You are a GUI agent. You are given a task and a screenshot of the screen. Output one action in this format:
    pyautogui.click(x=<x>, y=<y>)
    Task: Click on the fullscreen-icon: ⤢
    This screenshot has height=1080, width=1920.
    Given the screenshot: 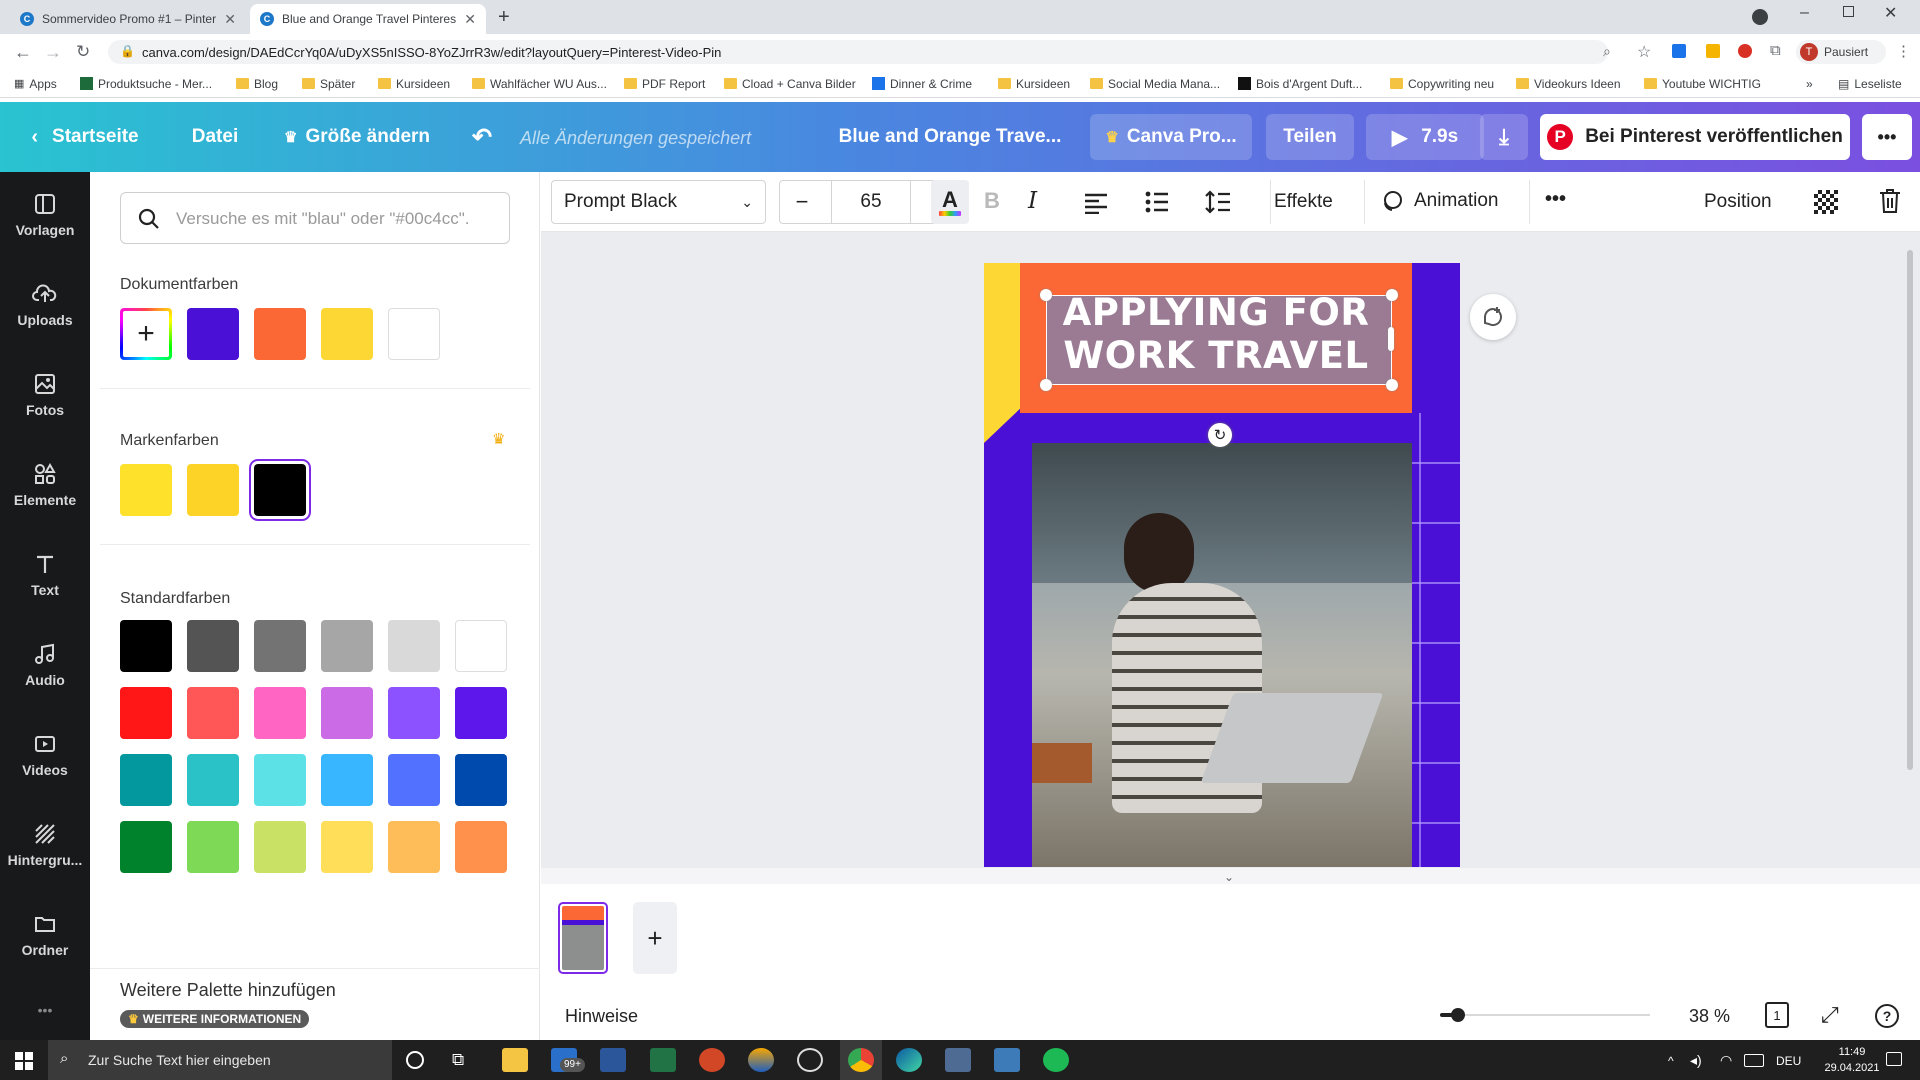 What is the action you would take?
    pyautogui.click(x=1830, y=1015)
    